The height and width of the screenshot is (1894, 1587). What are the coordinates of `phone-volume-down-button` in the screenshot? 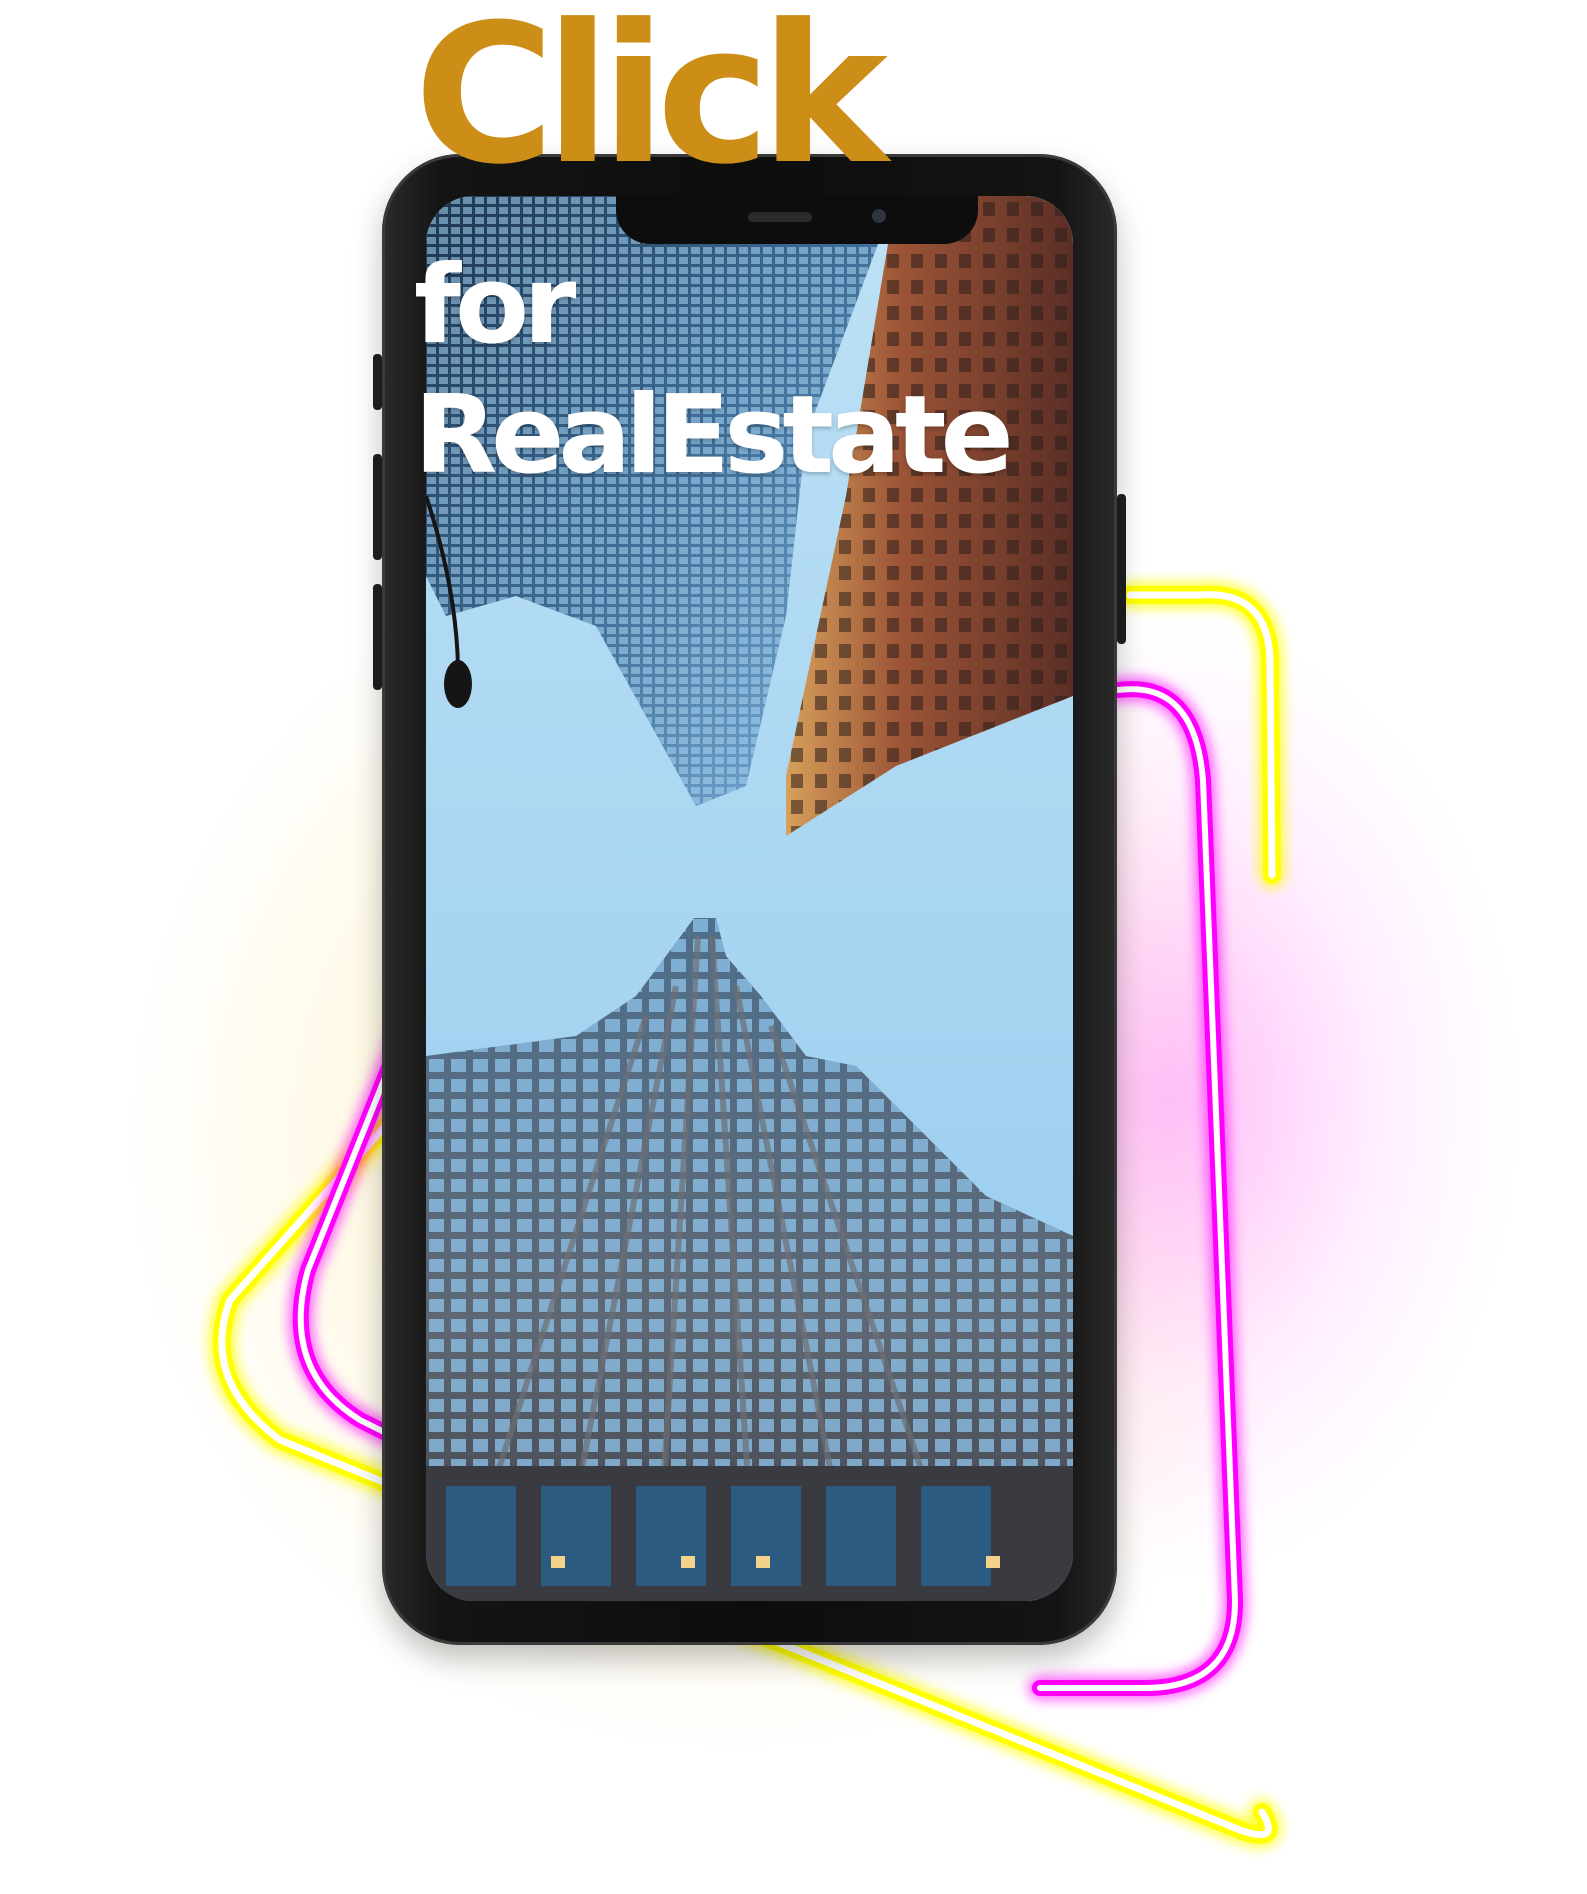 It's located at (377, 637).